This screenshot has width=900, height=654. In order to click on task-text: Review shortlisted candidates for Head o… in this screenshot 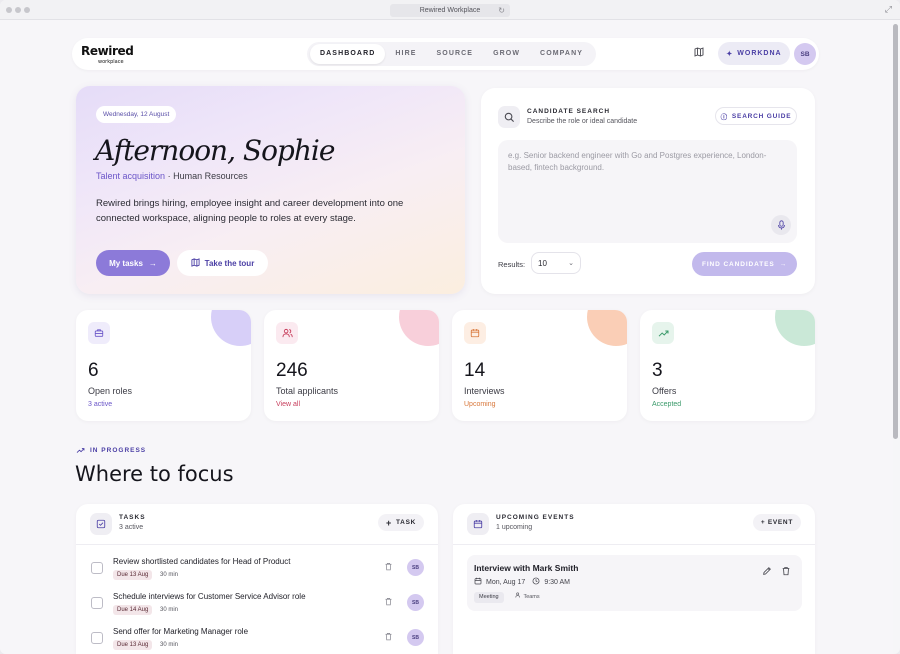, I will do `click(201, 561)`.